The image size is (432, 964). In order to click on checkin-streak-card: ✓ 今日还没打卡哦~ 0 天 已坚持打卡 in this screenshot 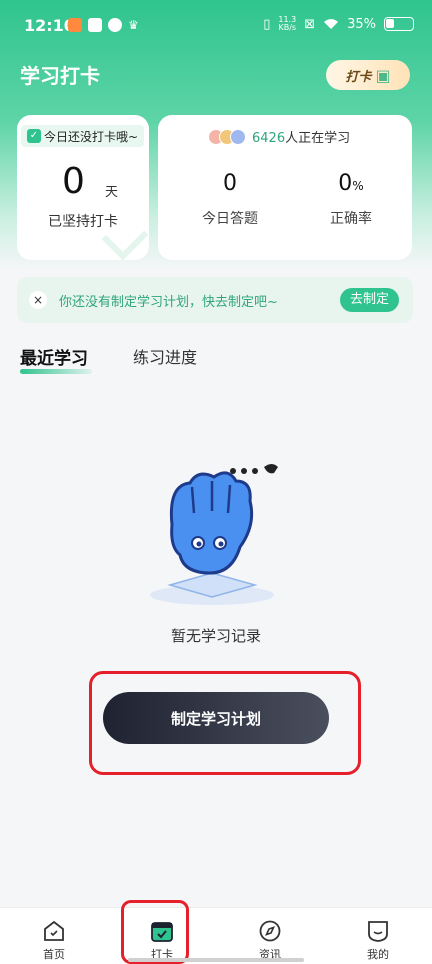, I will do `click(83, 188)`.